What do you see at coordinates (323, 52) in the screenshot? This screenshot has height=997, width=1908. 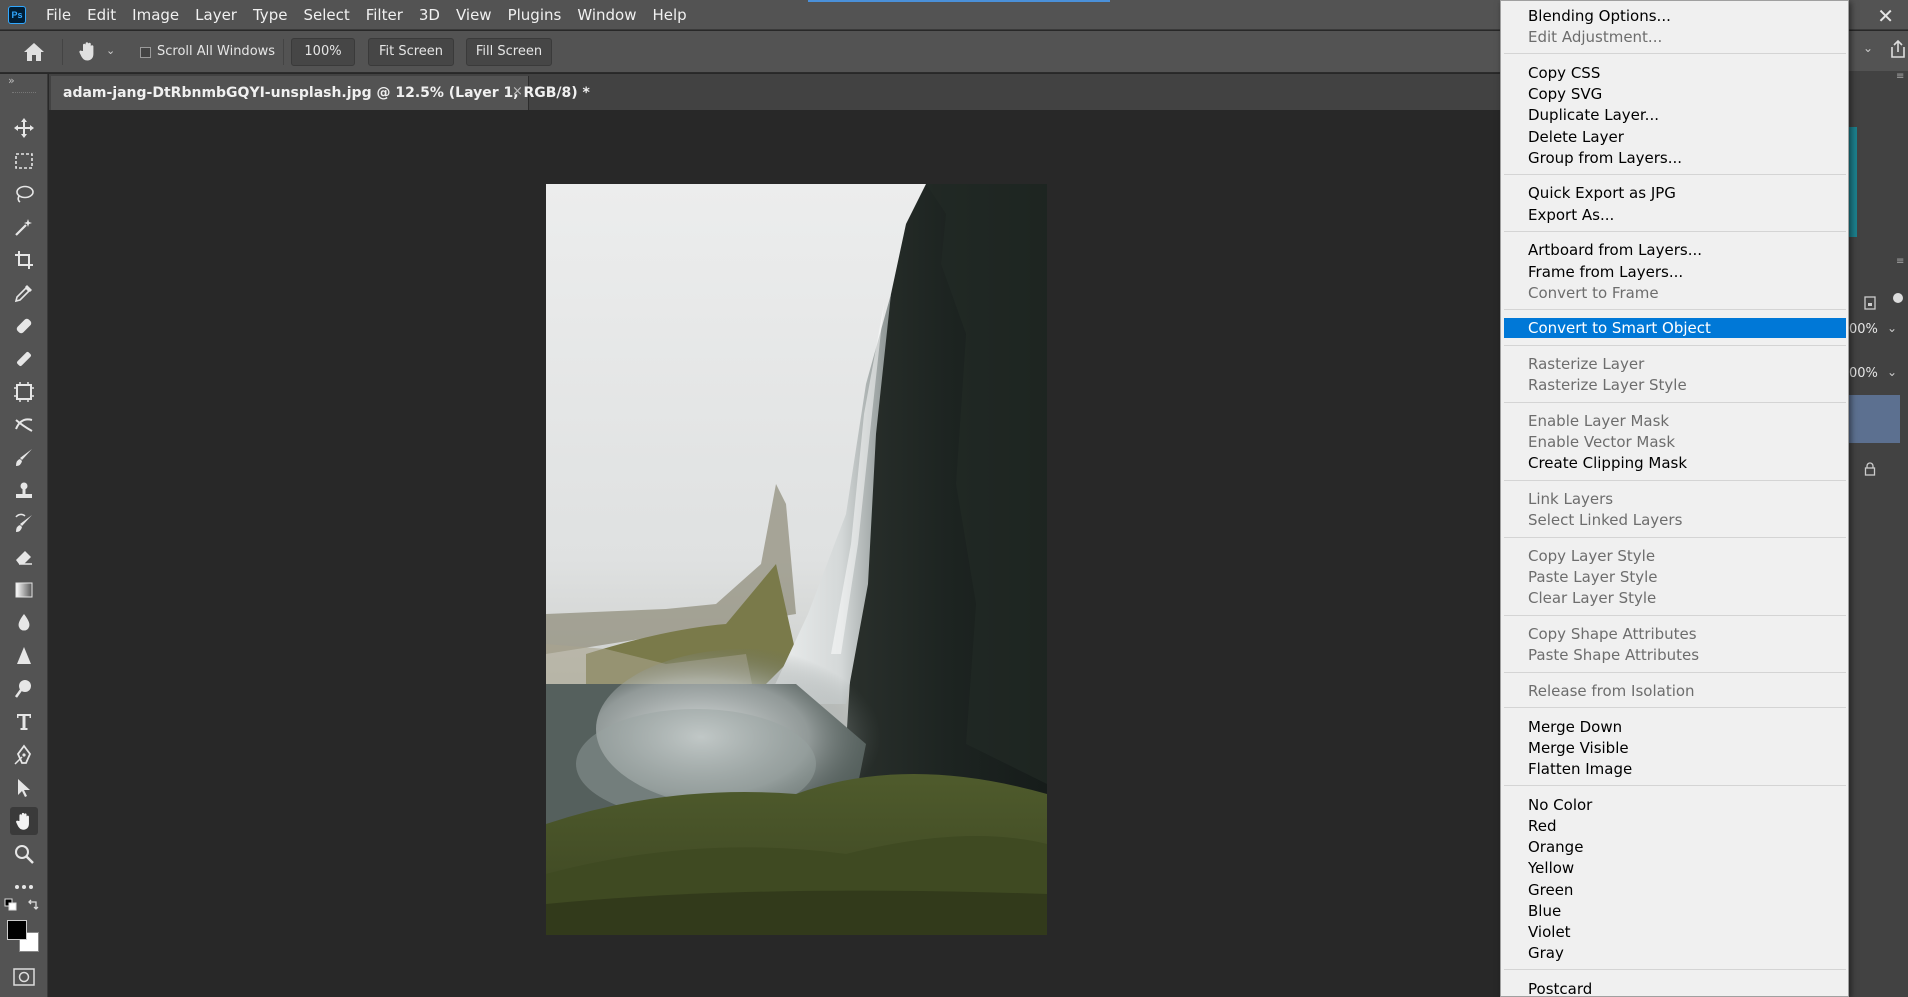 I see `zoom-100-button: 100%` at bounding box center [323, 52].